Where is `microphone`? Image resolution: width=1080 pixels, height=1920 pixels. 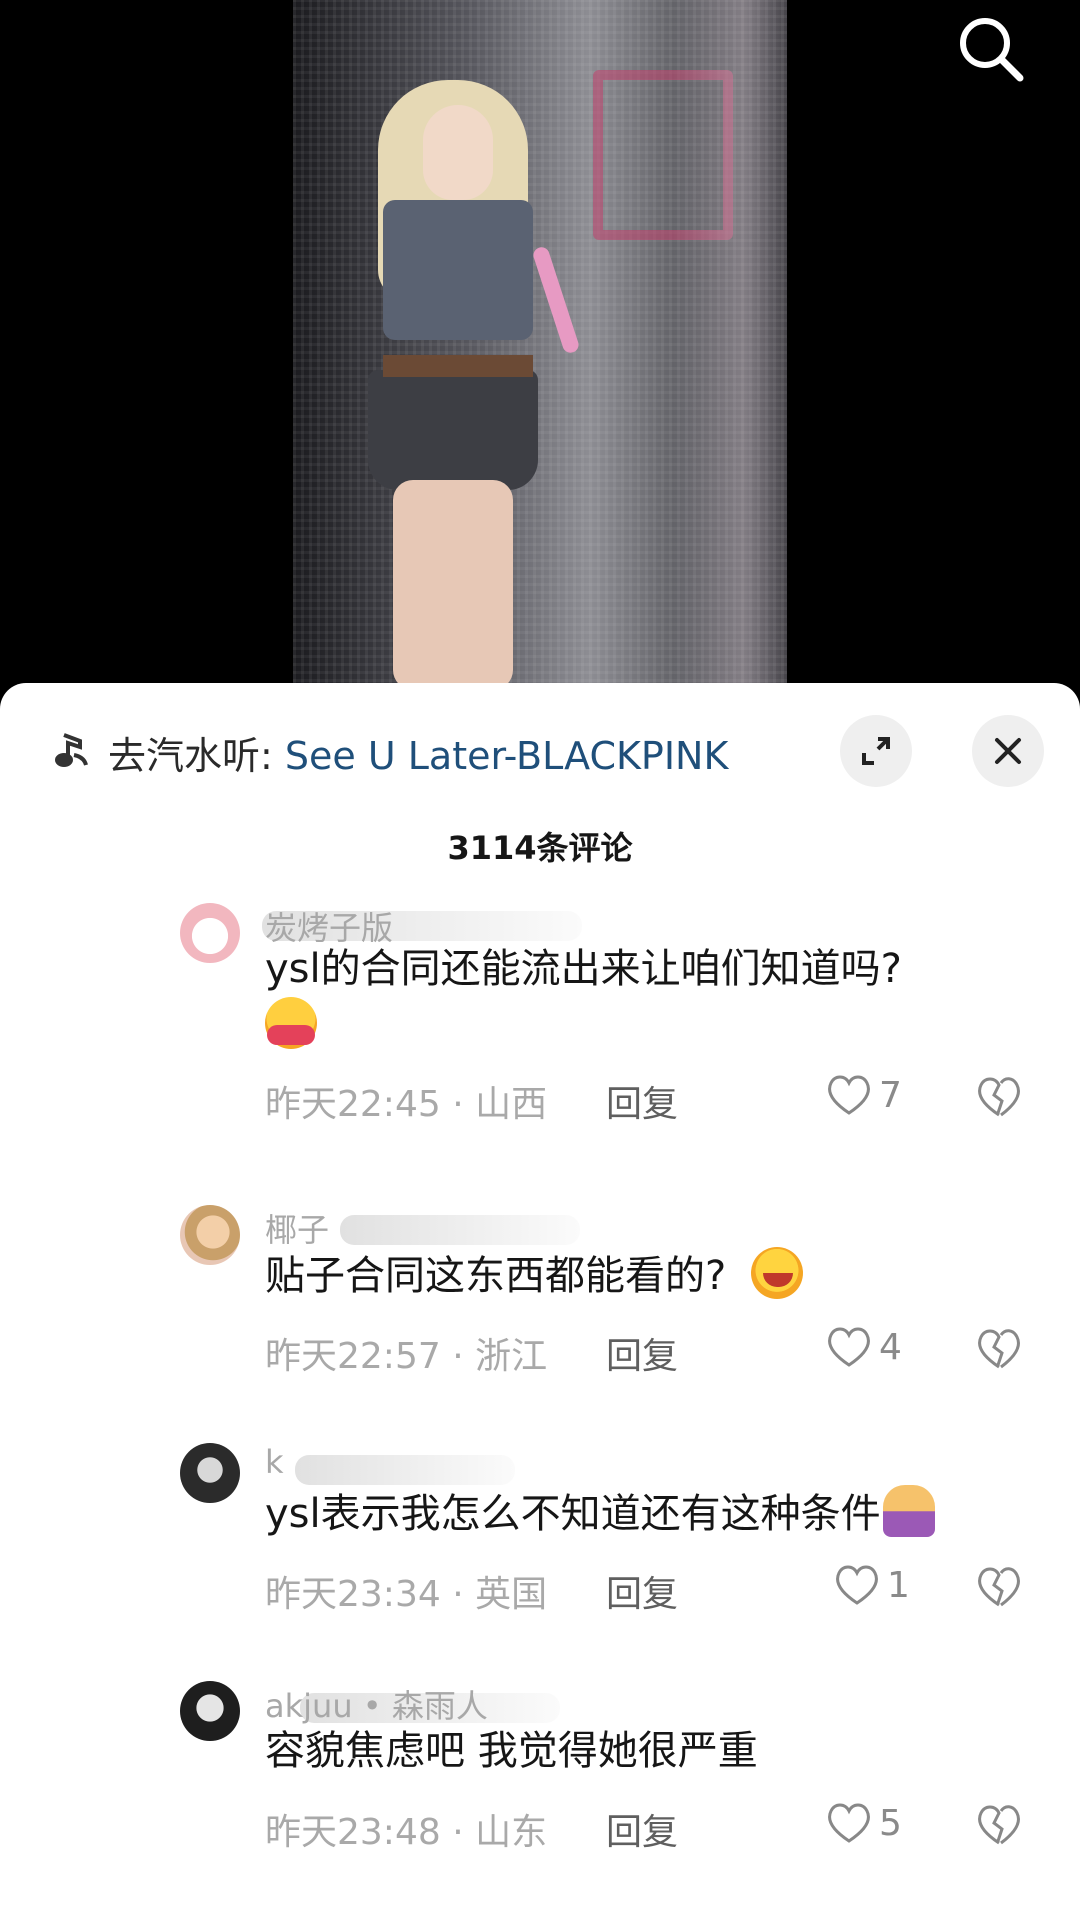 microphone is located at coordinates (556, 300).